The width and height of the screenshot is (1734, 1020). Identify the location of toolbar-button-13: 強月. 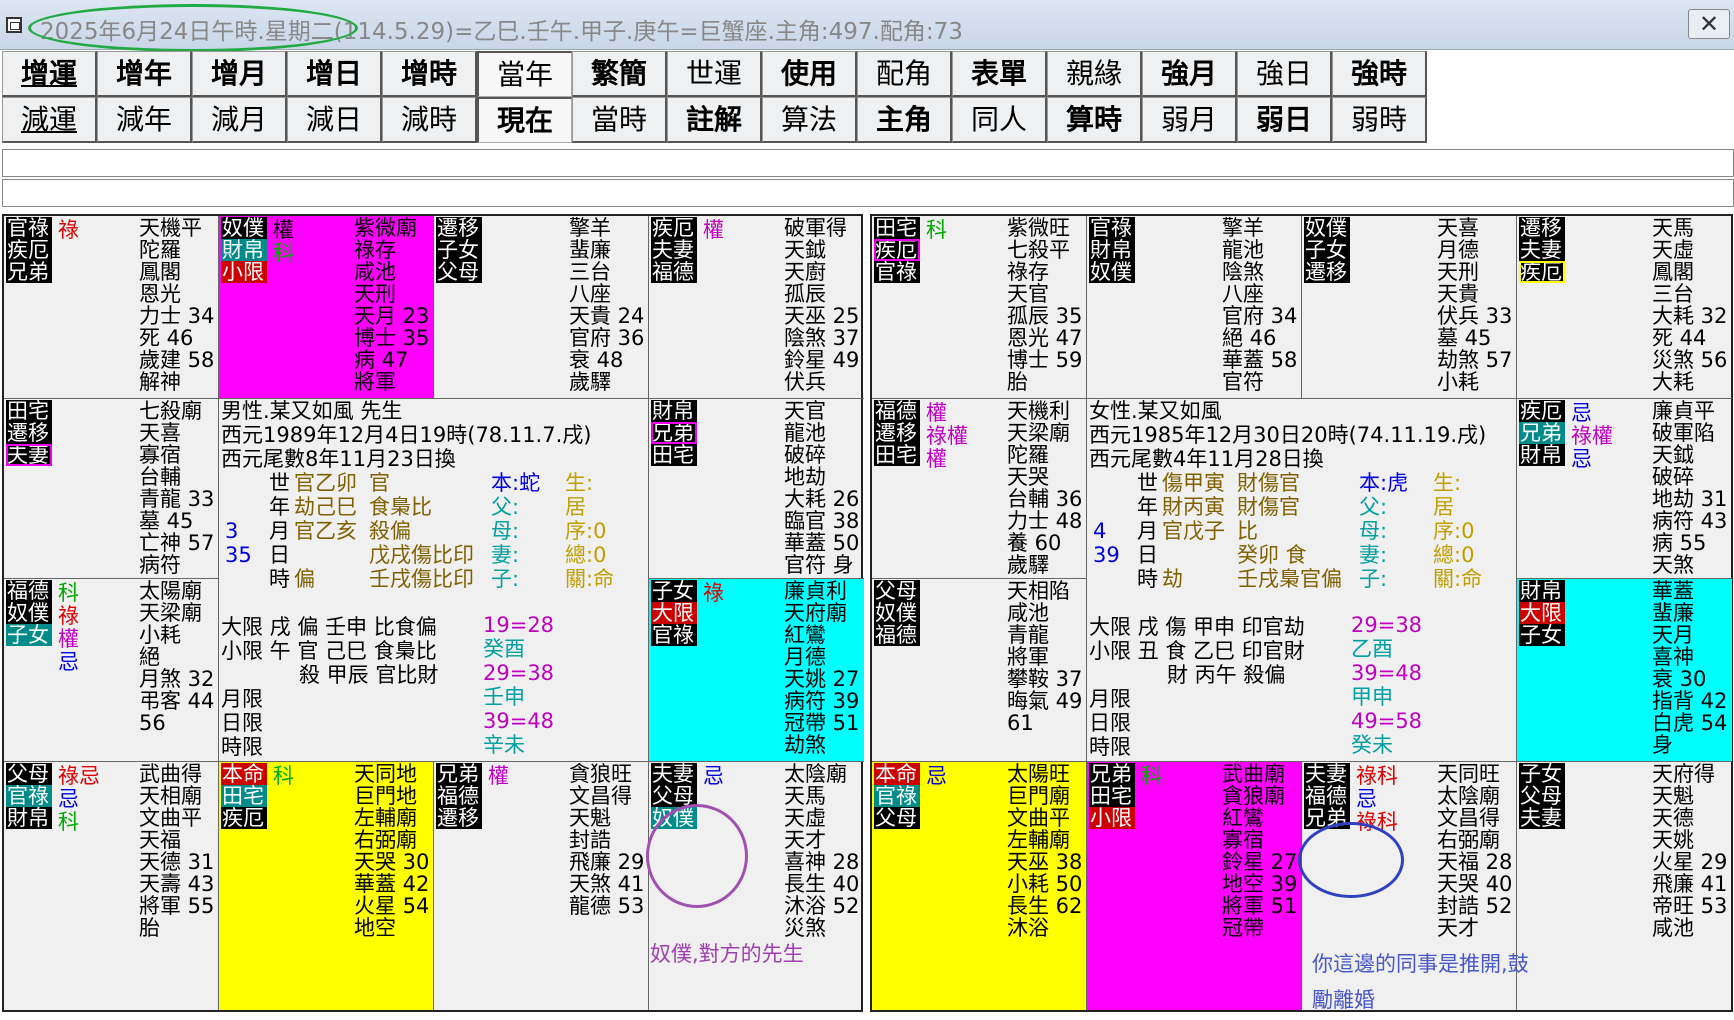
(1189, 74).